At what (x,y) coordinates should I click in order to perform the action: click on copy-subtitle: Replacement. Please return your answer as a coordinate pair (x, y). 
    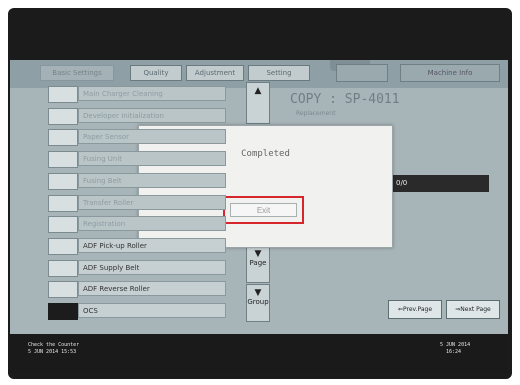
    Looking at the image, I should click on (316, 113).